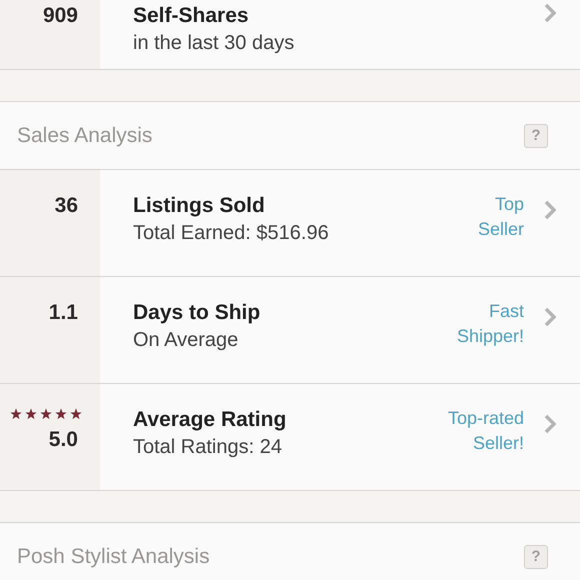  I want to click on stat-subtitle: On Average, so click(186, 340).